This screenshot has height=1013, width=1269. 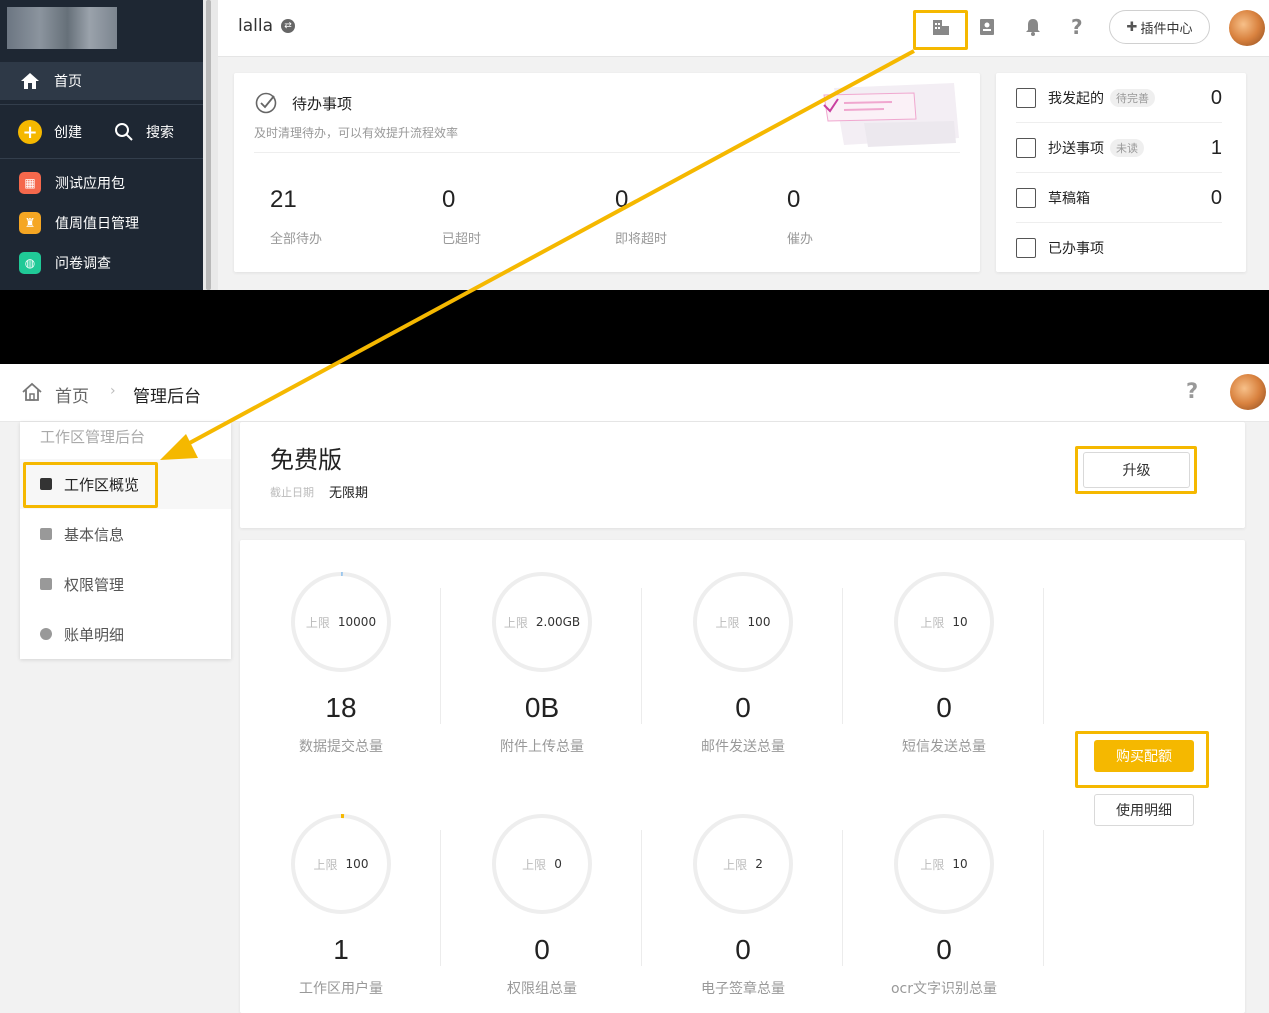 What do you see at coordinates (125, 534) in the screenshot?
I see `menu-item-basic-info: 基本信息` at bounding box center [125, 534].